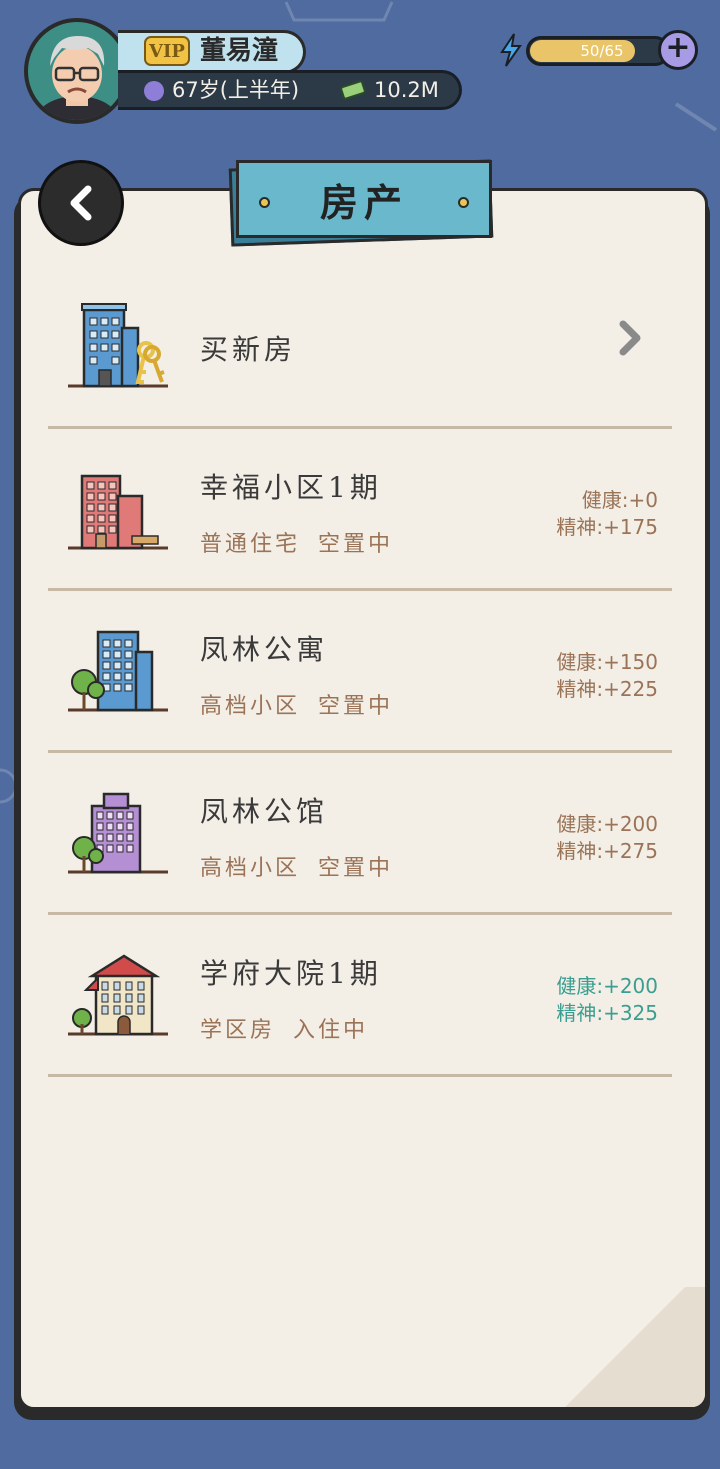  I want to click on tower-with-trees-icon, so click(118, 671).